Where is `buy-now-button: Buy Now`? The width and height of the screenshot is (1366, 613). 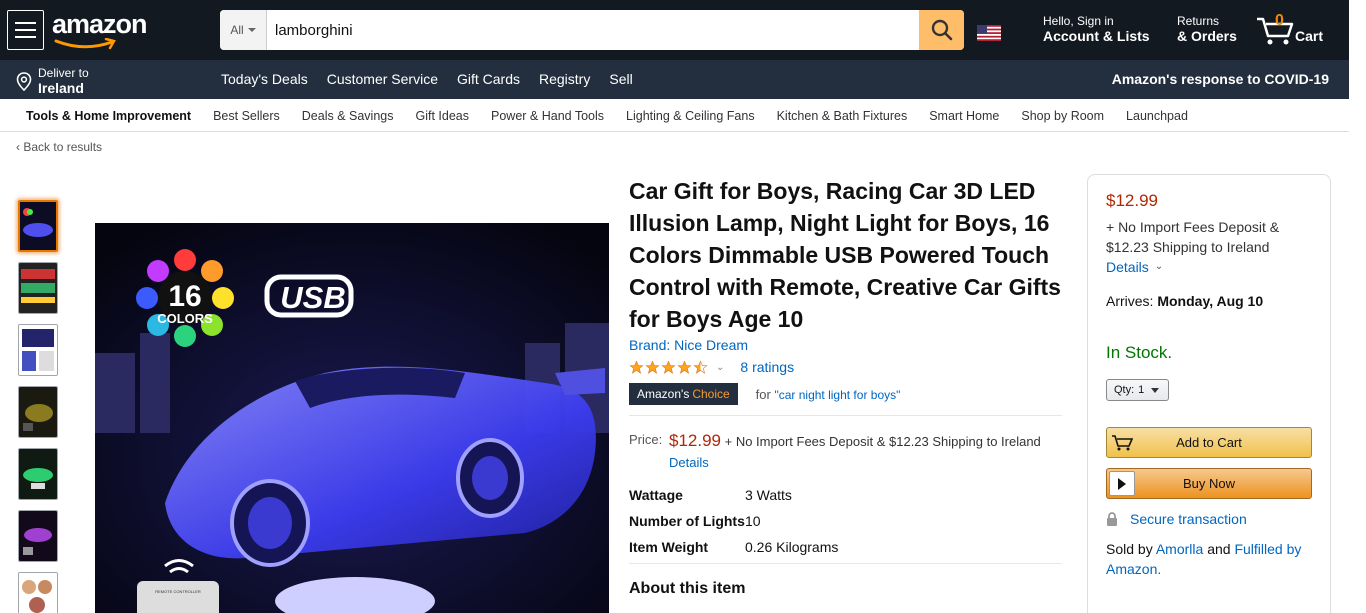
buy-now-button: Buy Now is located at coordinates (1209, 483).